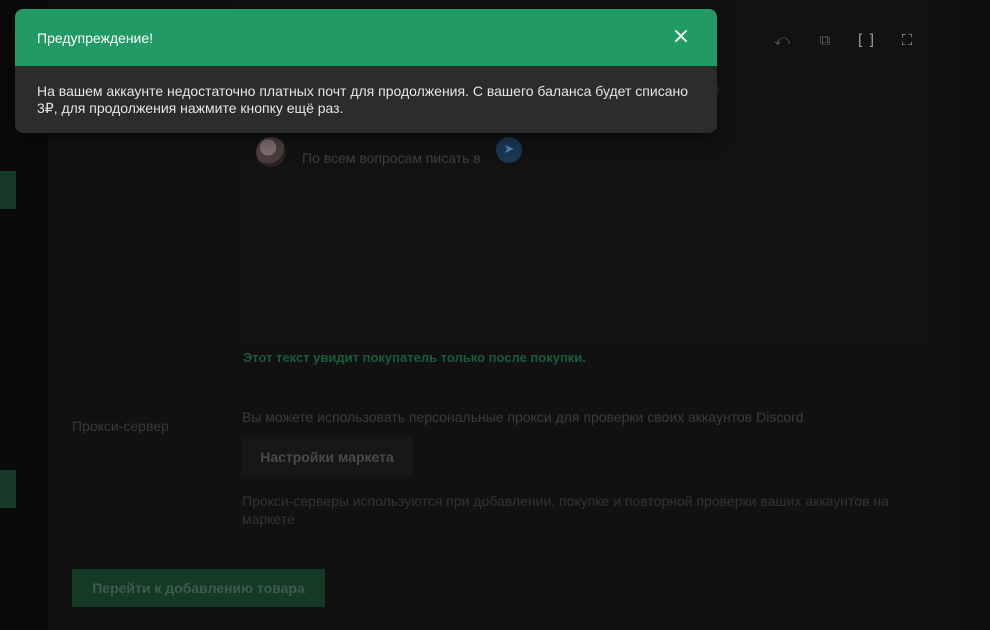 The height and width of the screenshot is (630, 990). What do you see at coordinates (95, 37) in the screenshot?
I see `toast-title: Предупреждение!` at bounding box center [95, 37].